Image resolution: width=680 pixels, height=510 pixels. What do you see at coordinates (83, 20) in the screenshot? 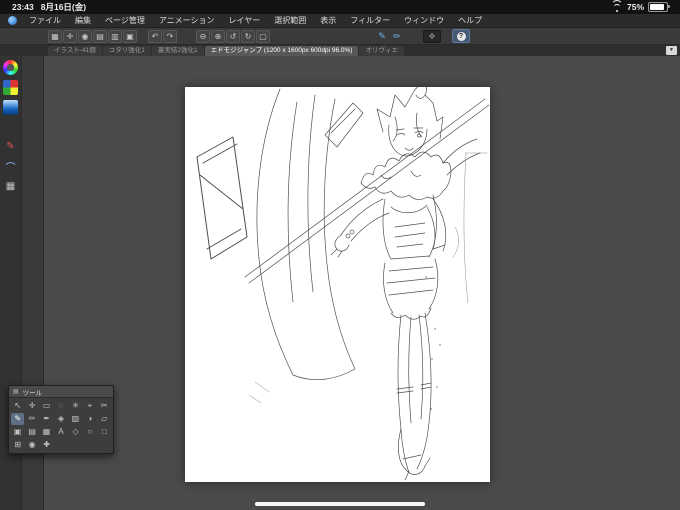
I see `menu-edit: 編集` at bounding box center [83, 20].